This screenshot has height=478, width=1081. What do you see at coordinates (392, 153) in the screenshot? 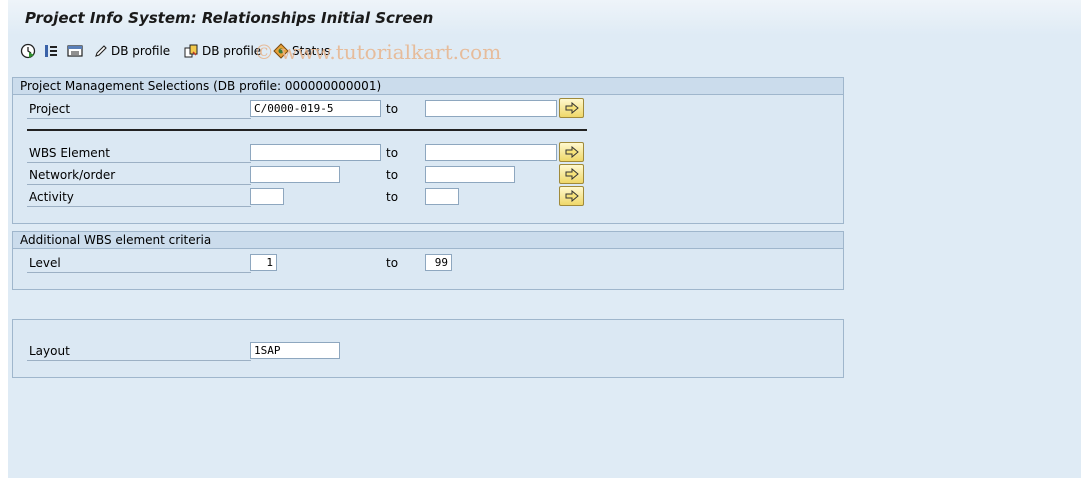
I see `wbs-element-to-label: to` at bounding box center [392, 153].